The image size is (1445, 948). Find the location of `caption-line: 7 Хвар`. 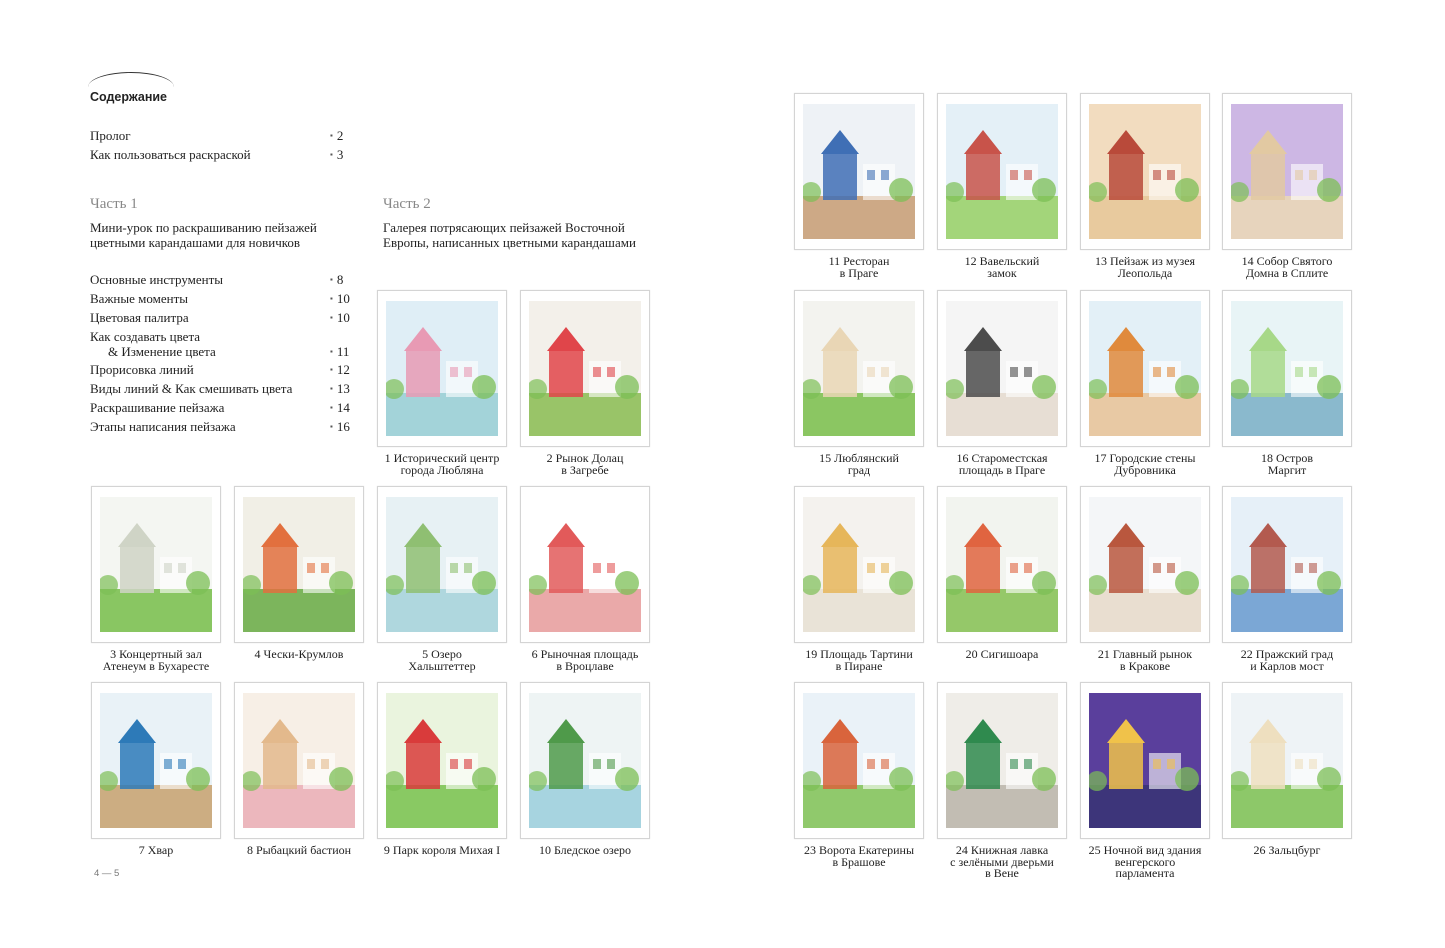

caption-line: 7 Хвар is located at coordinates (156, 850).